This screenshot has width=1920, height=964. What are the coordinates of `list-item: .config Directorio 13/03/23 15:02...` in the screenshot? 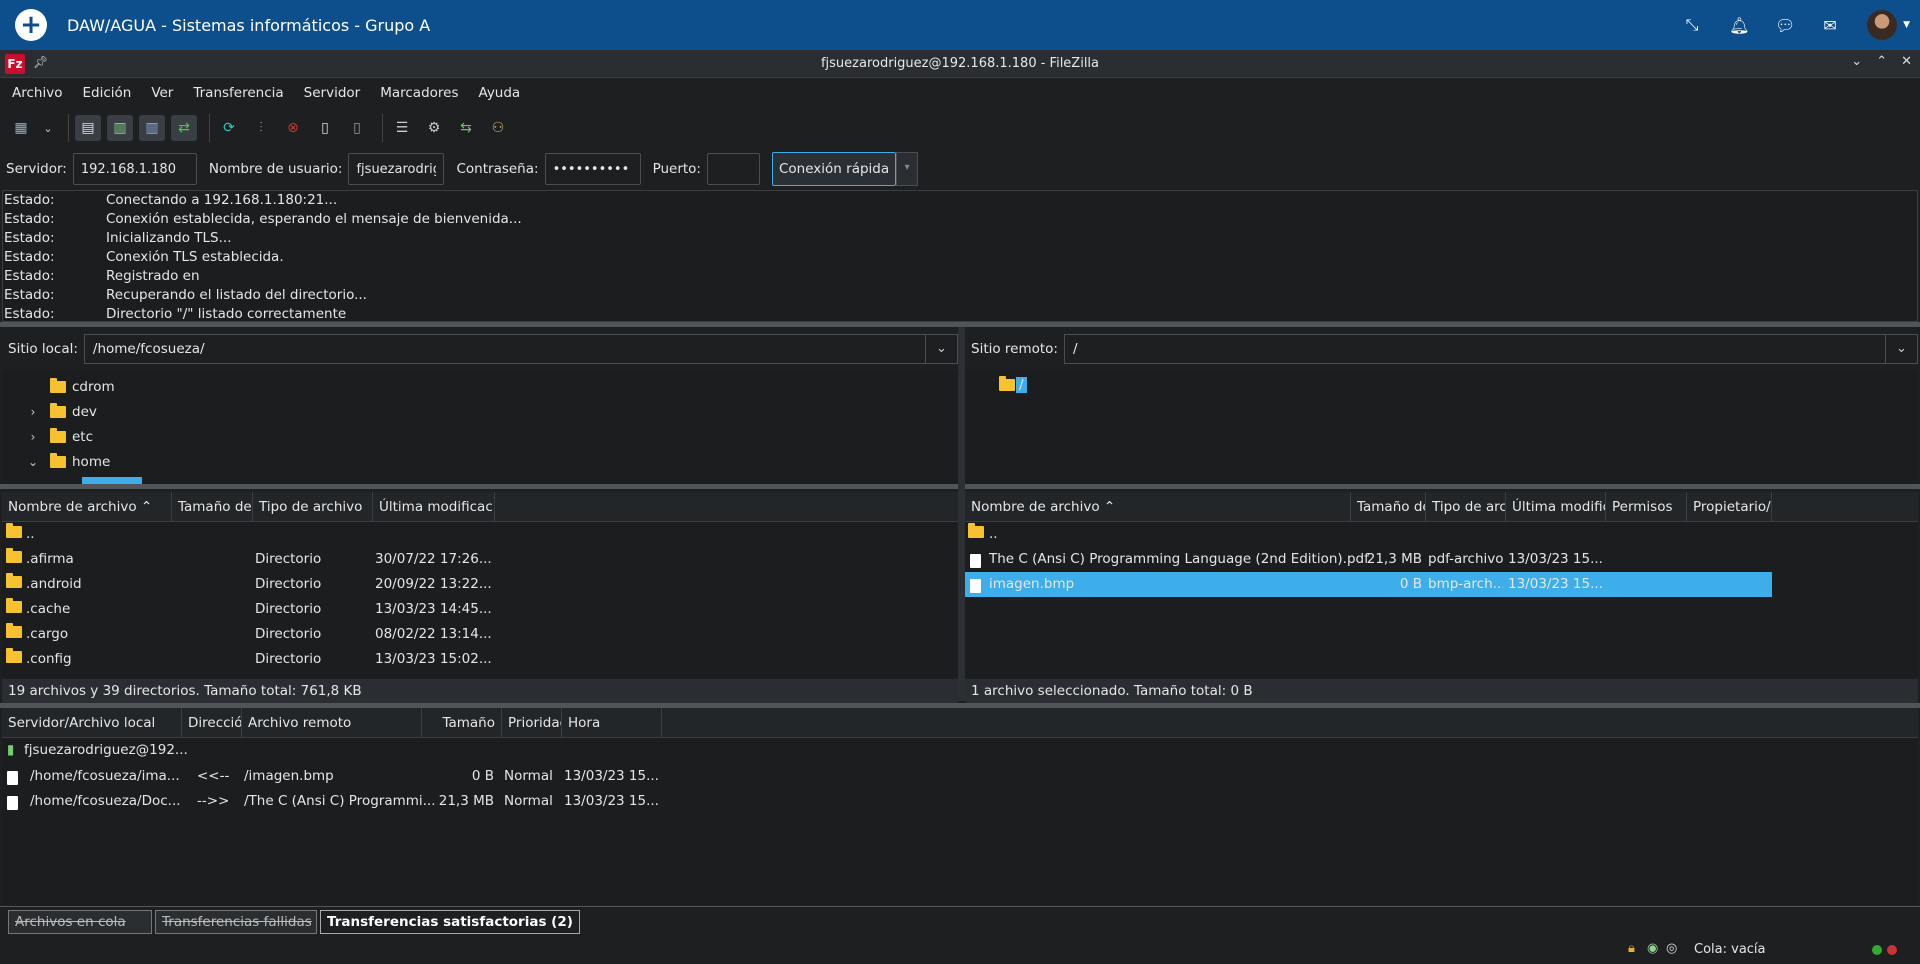 It's located at (480, 659).